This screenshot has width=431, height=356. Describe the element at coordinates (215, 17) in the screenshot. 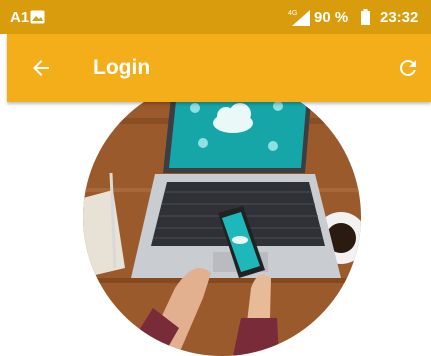

I see `status-bar: A1 4G 90 % 23:32` at that location.